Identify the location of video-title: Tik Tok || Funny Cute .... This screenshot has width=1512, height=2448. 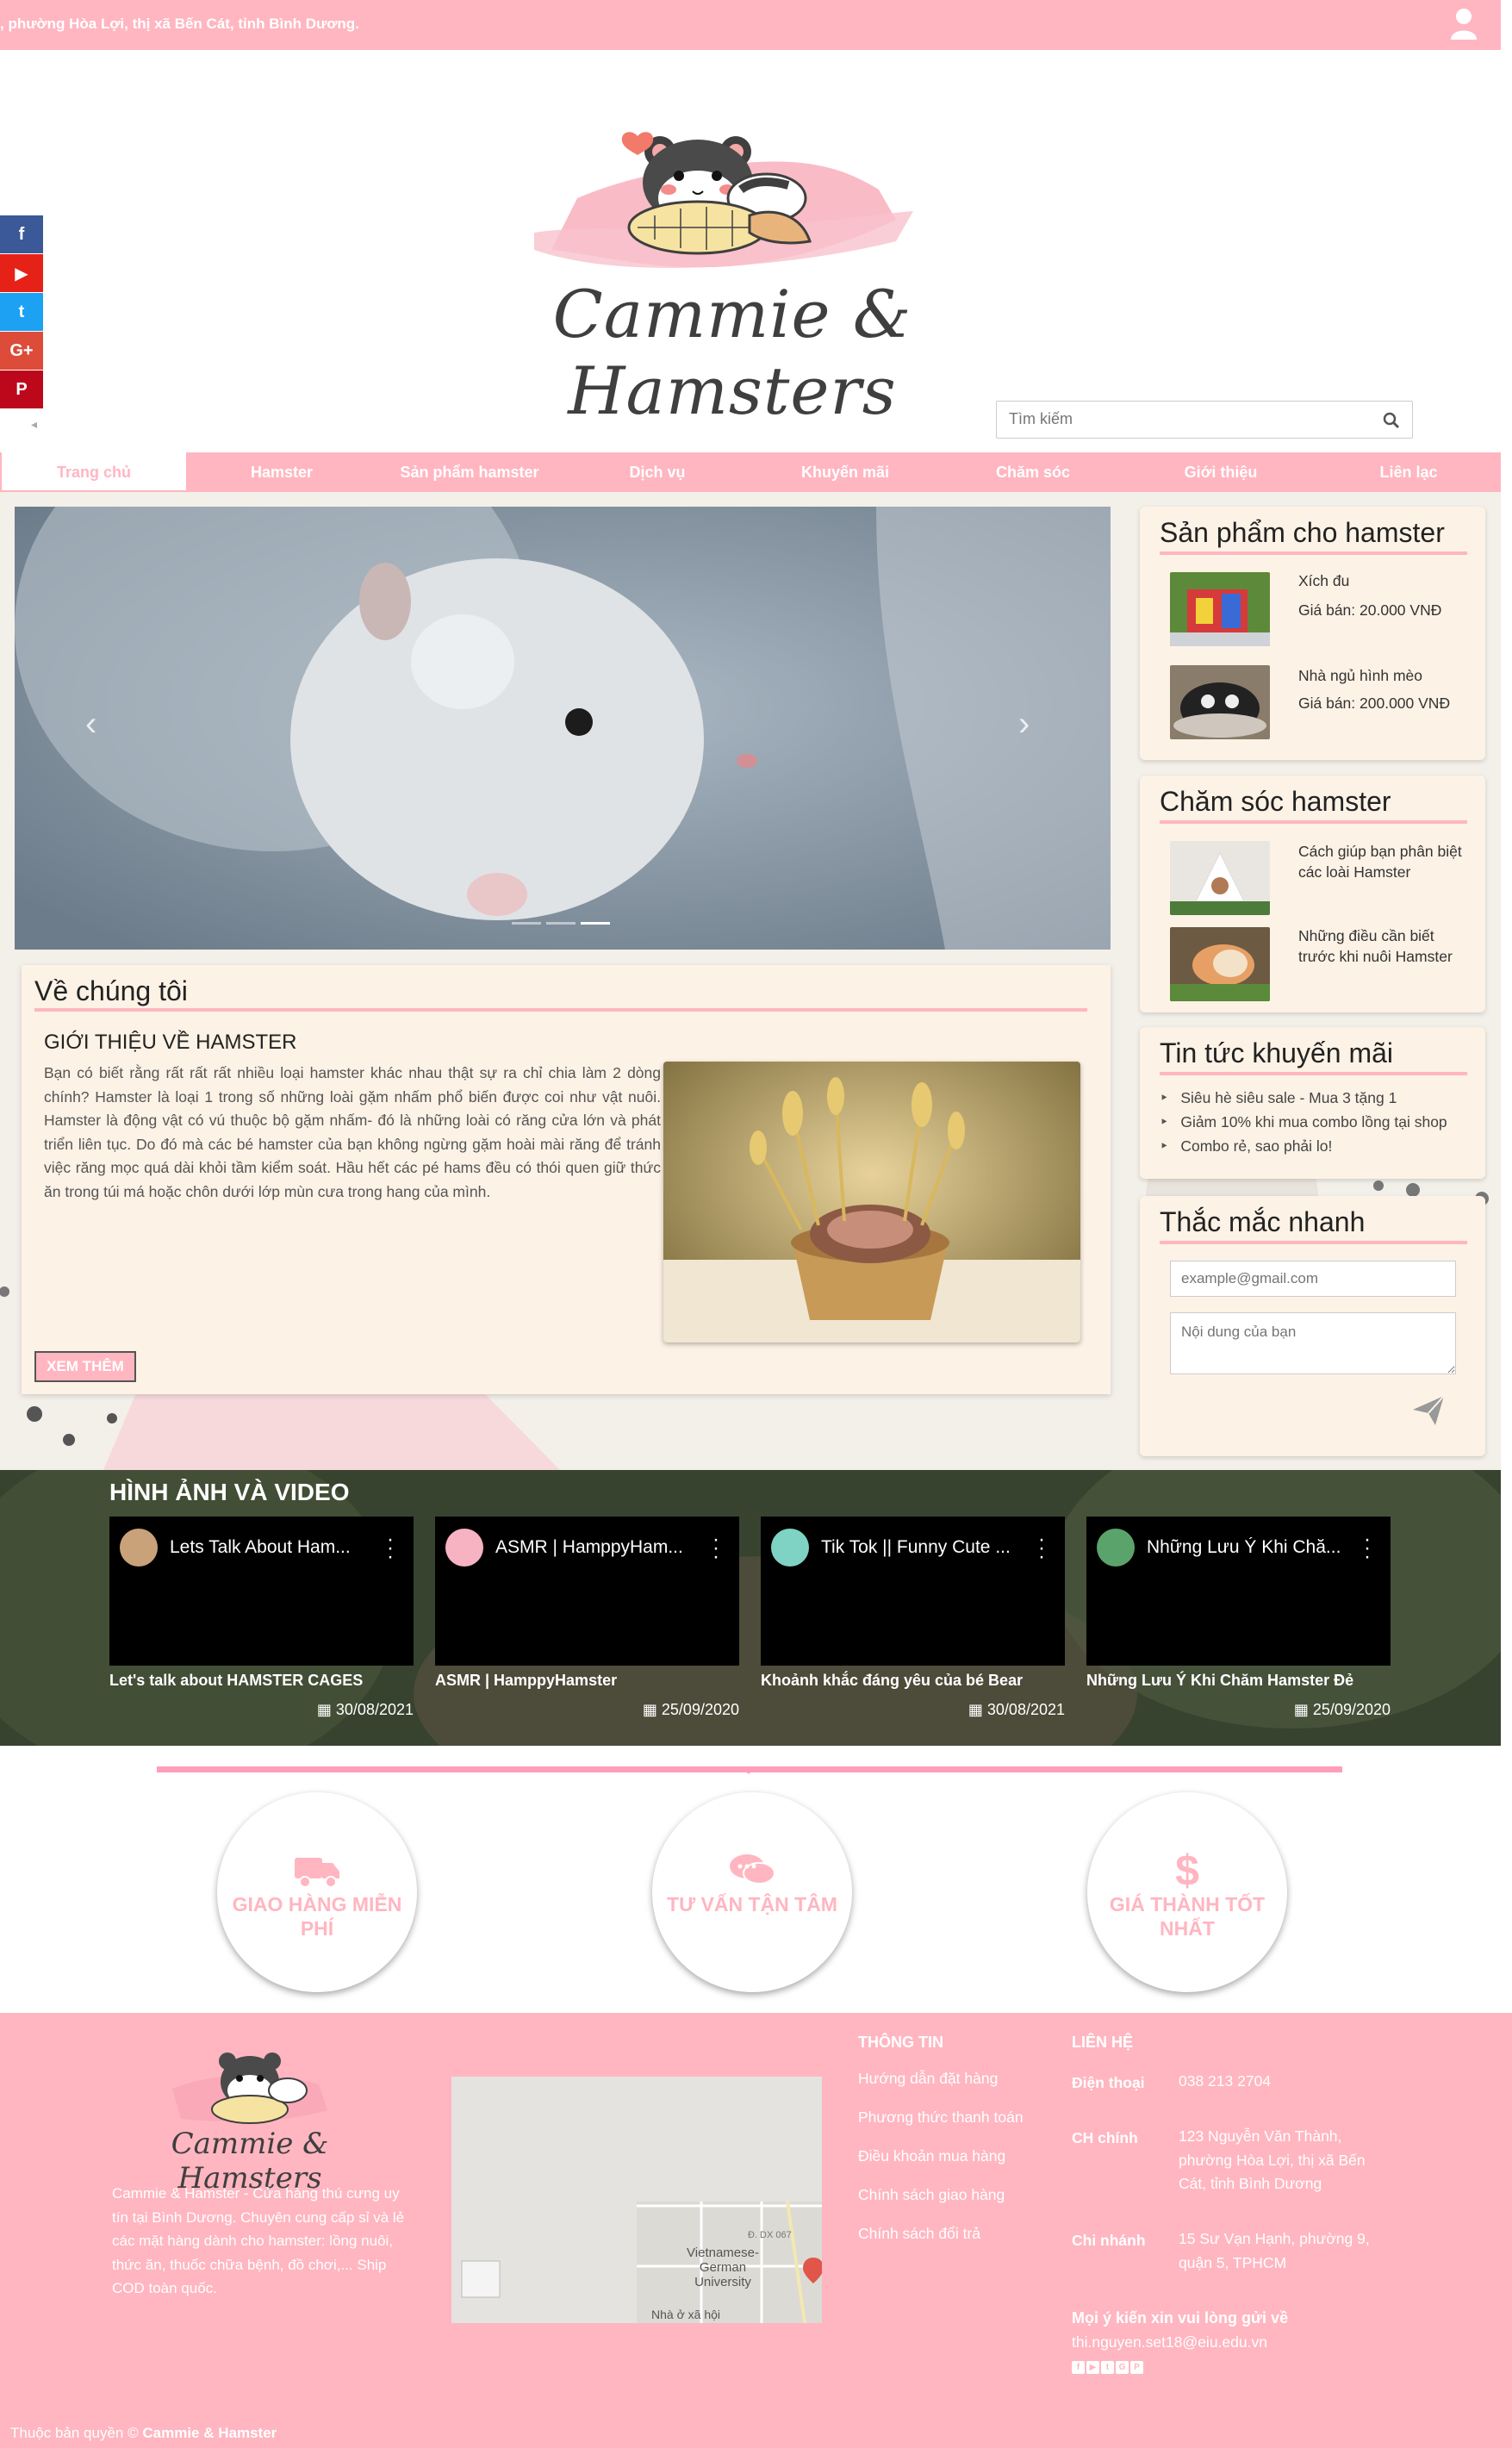
(920, 1548).